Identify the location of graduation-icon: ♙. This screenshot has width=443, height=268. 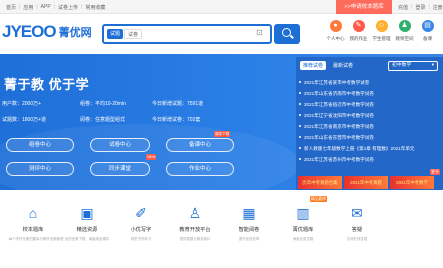
(195, 213).